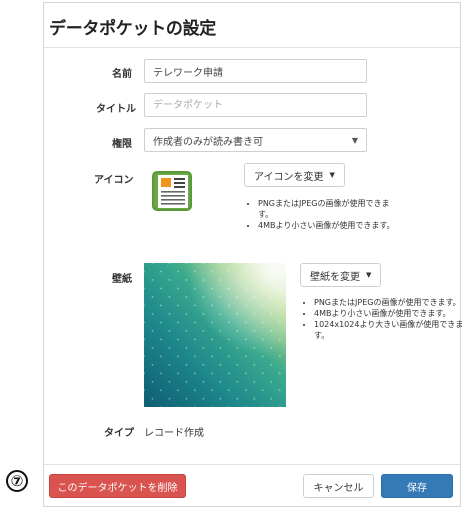 This screenshot has height=512, width=472. Describe the element at coordinates (215, 335) in the screenshot. I see `wallpaper-image` at that location.